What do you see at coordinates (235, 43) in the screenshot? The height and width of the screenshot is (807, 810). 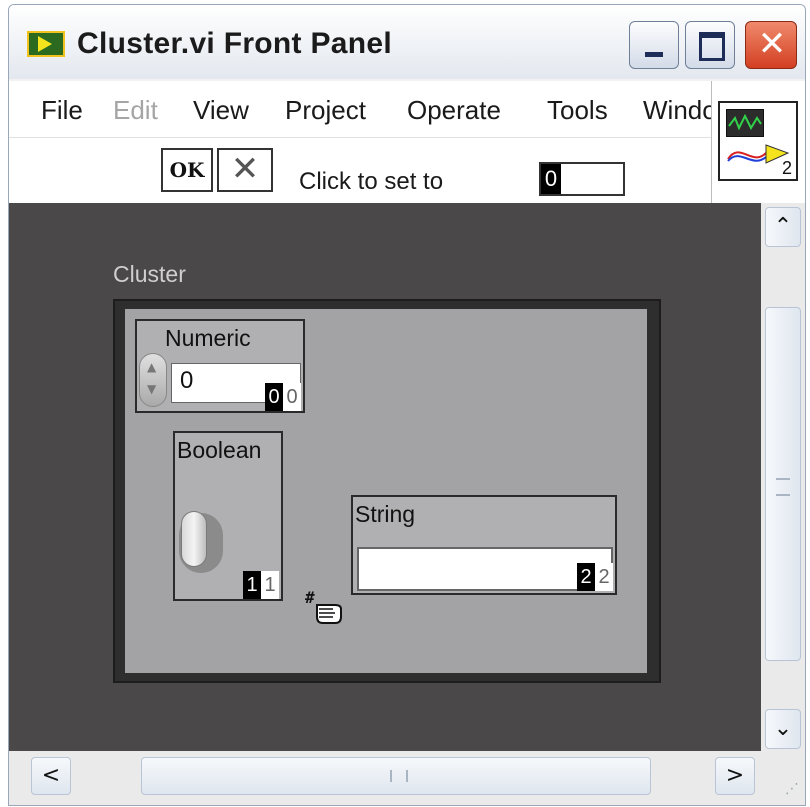 I see `window-title: Cluster.vi Front Panel` at bounding box center [235, 43].